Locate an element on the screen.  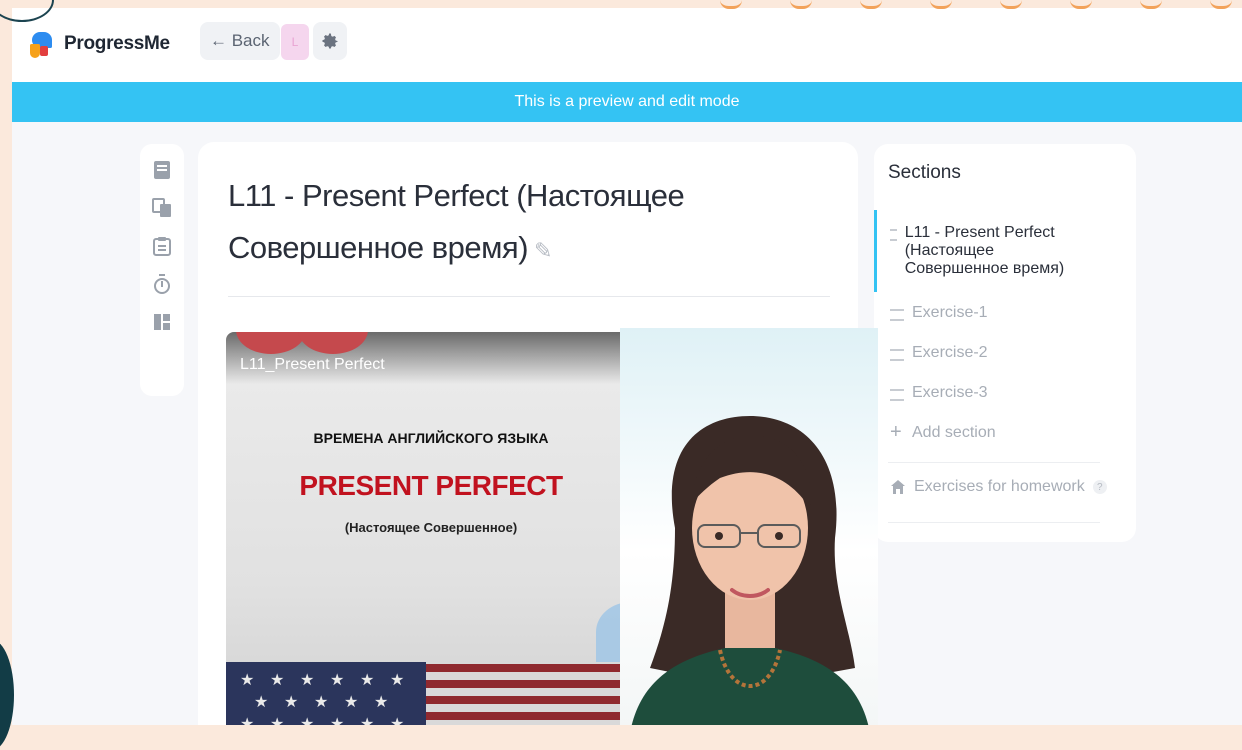
section-label: Exercise-1 is located at coordinates (950, 312).